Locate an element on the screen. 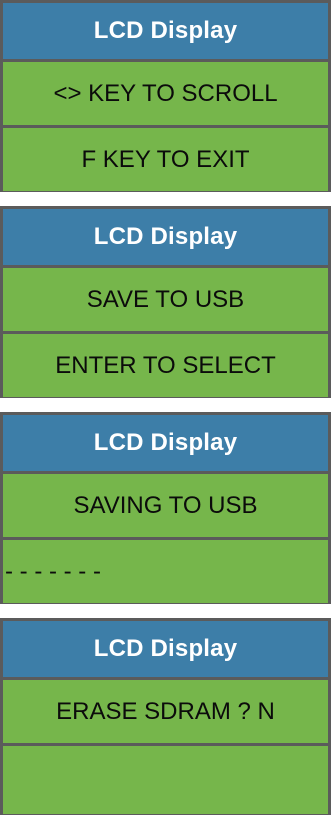 This screenshot has height=815, width=331. lcd-line-1: <> KEY TO SCROLL is located at coordinates (165, 93).